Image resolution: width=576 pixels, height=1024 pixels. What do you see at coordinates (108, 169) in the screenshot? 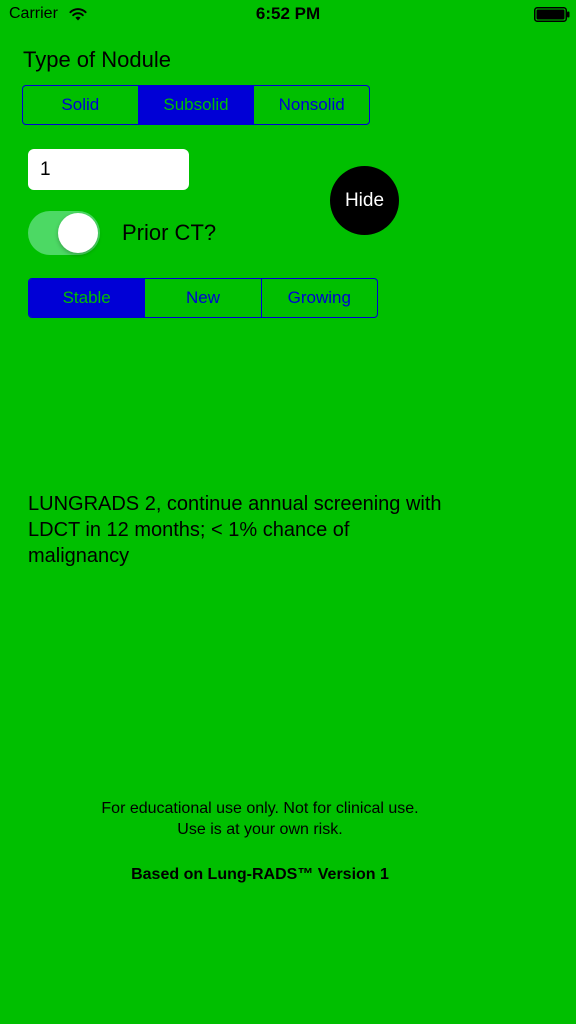
I see `nodule-size-input` at bounding box center [108, 169].